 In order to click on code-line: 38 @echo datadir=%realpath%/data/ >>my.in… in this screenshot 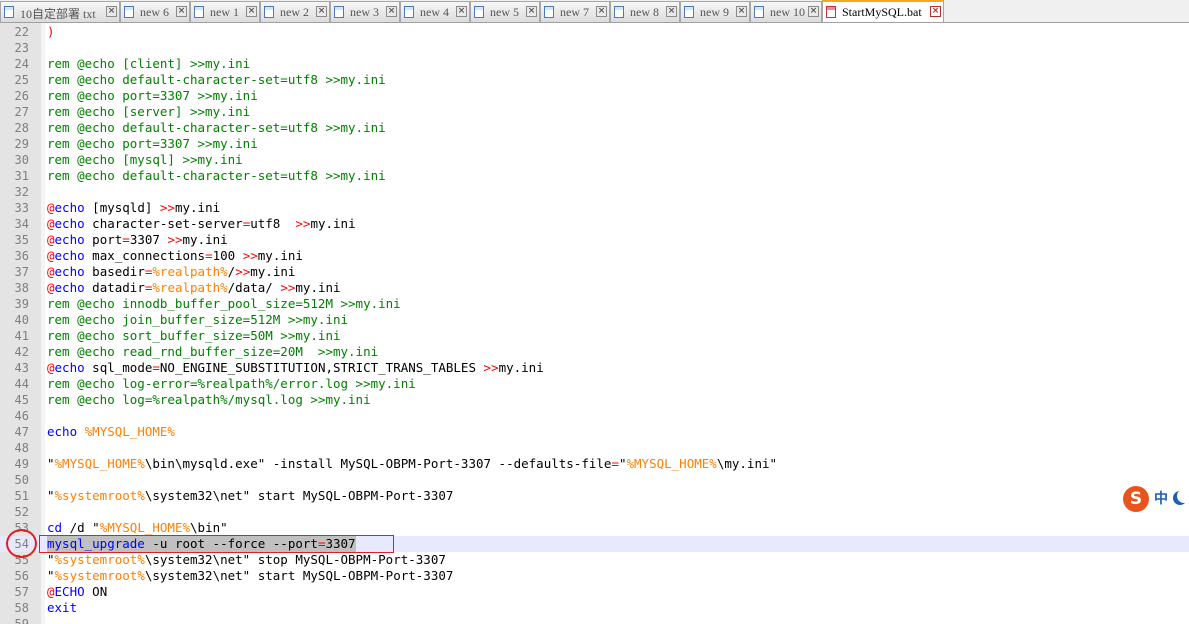, I will do `click(594, 288)`.